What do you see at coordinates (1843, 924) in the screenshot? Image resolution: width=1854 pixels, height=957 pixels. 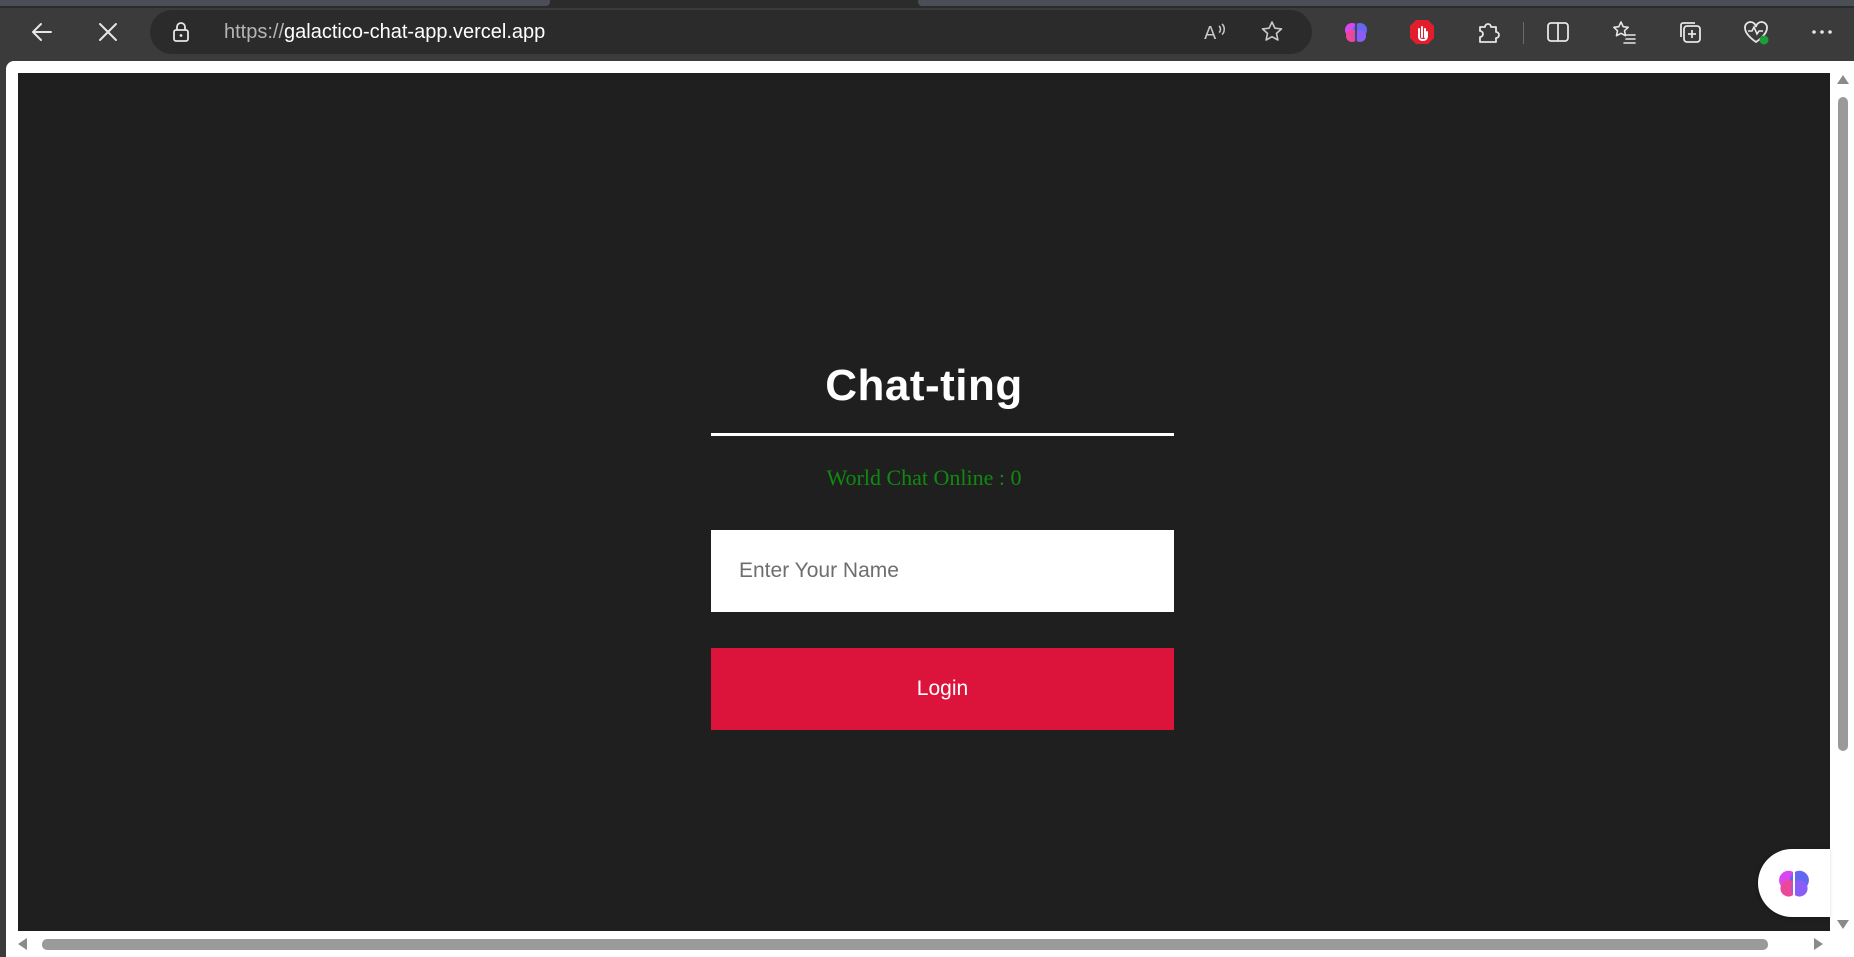 I see `scroll-down-arrow-icon` at bounding box center [1843, 924].